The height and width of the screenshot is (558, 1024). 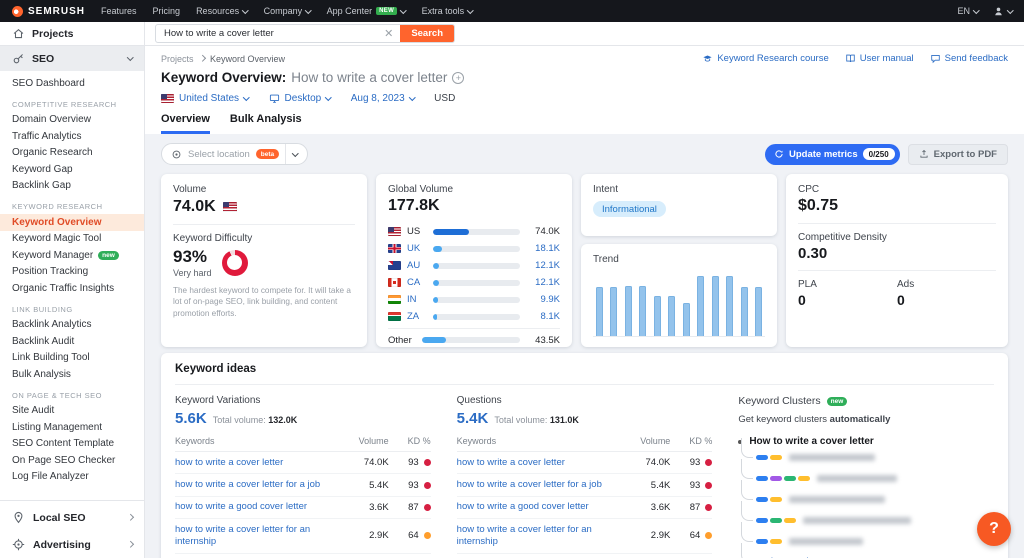 I want to click on sidebar-item-label: Log File Analyzer, so click(x=50, y=477).